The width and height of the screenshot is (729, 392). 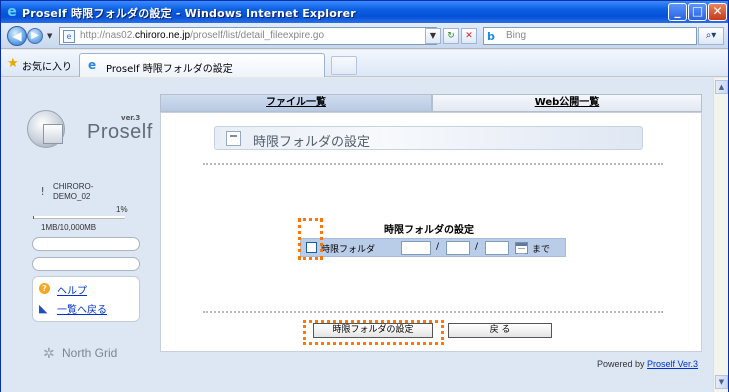 I want to click on expire-folder-label: 時限フォルダ, so click(x=348, y=250).